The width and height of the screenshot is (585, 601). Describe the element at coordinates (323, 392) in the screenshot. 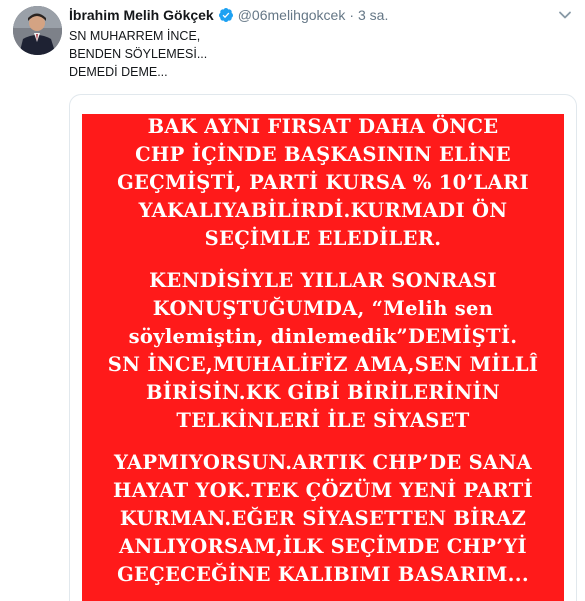

I see `poster-text-line: BİRİSİN.KK GİBİ BİRİLERİNİN` at that location.